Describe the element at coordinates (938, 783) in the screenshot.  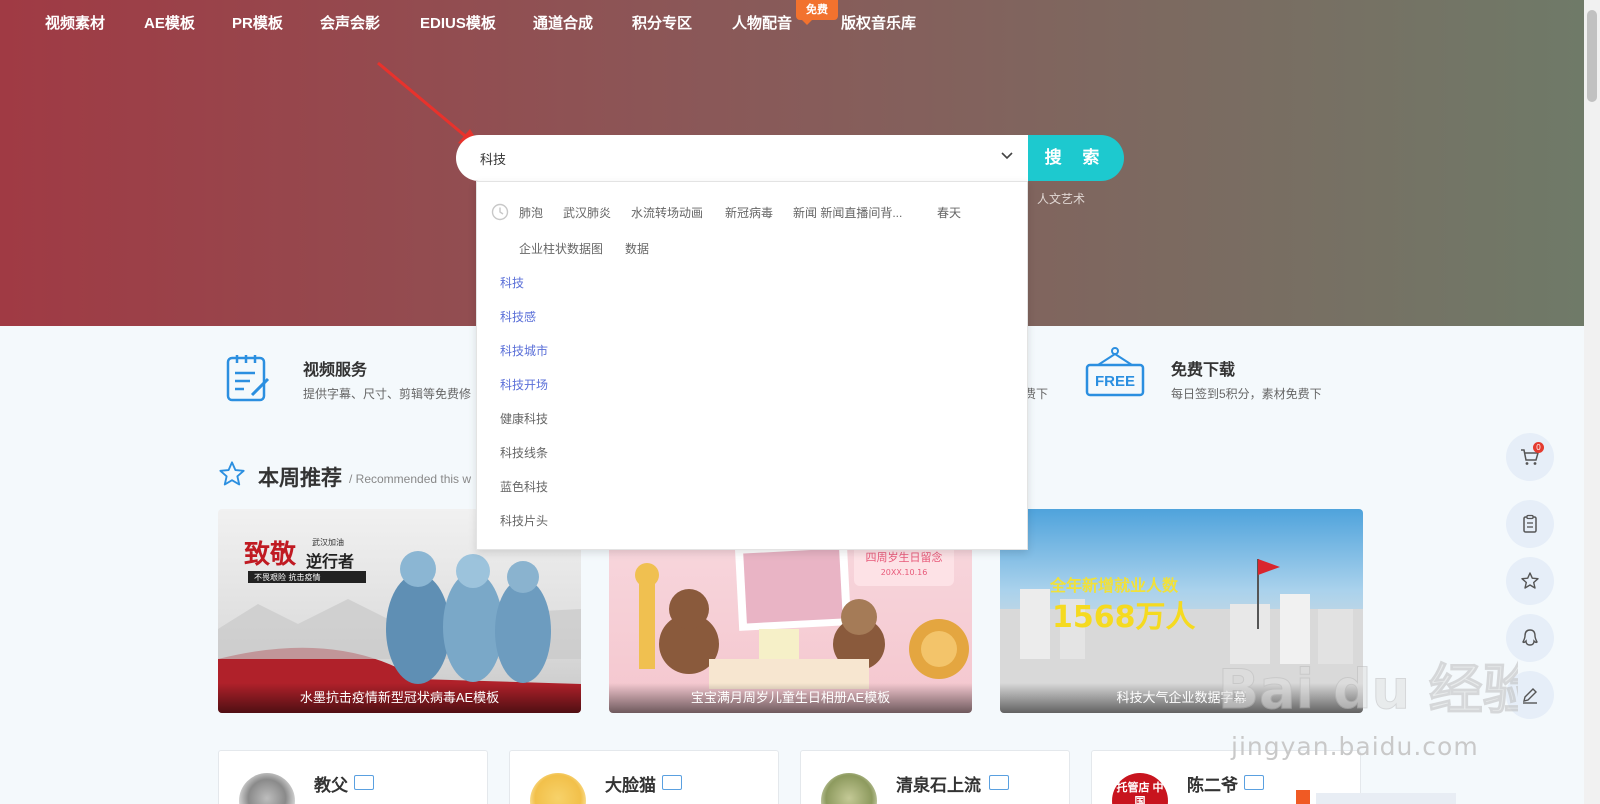
I see `user-name: 清泉石上流` at that location.